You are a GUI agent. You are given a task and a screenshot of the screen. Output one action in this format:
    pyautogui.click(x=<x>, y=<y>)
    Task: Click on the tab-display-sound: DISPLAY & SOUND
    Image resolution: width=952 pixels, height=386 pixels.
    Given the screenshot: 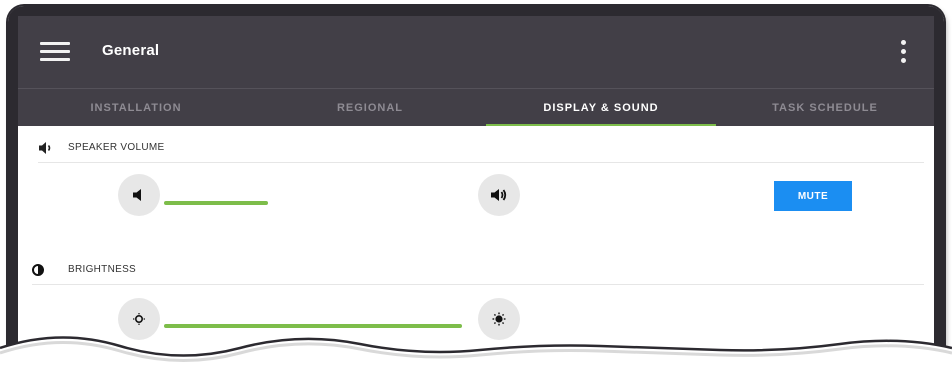 What is the action you would take?
    pyautogui.click(x=601, y=108)
    